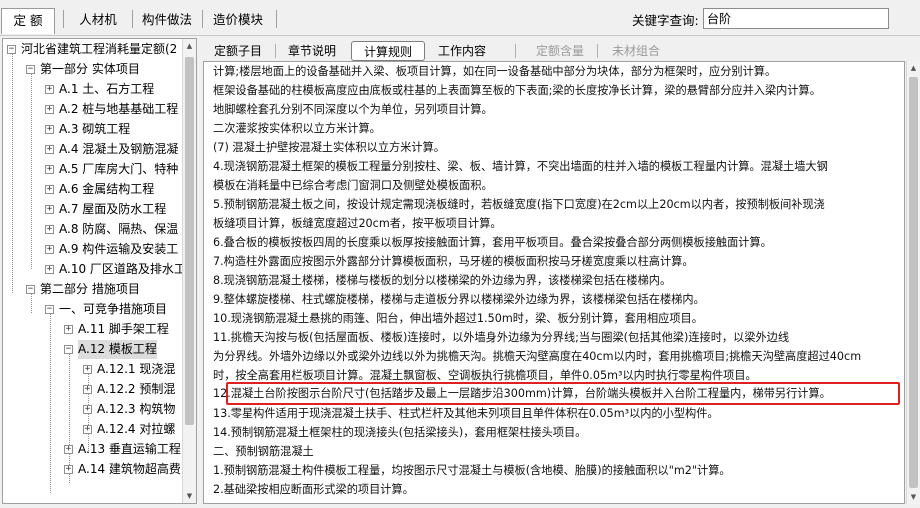  I want to click on tree-item-label: A.12.3 构筑物, so click(136, 409).